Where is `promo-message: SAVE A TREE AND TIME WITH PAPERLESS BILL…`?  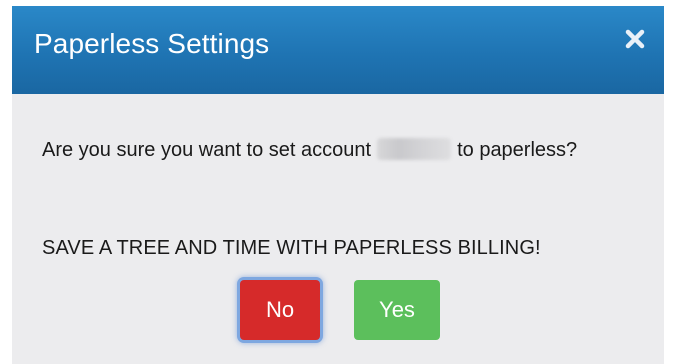 promo-message: SAVE A TREE AND TIME WITH PAPERLESS BILL… is located at coordinates (291, 248).